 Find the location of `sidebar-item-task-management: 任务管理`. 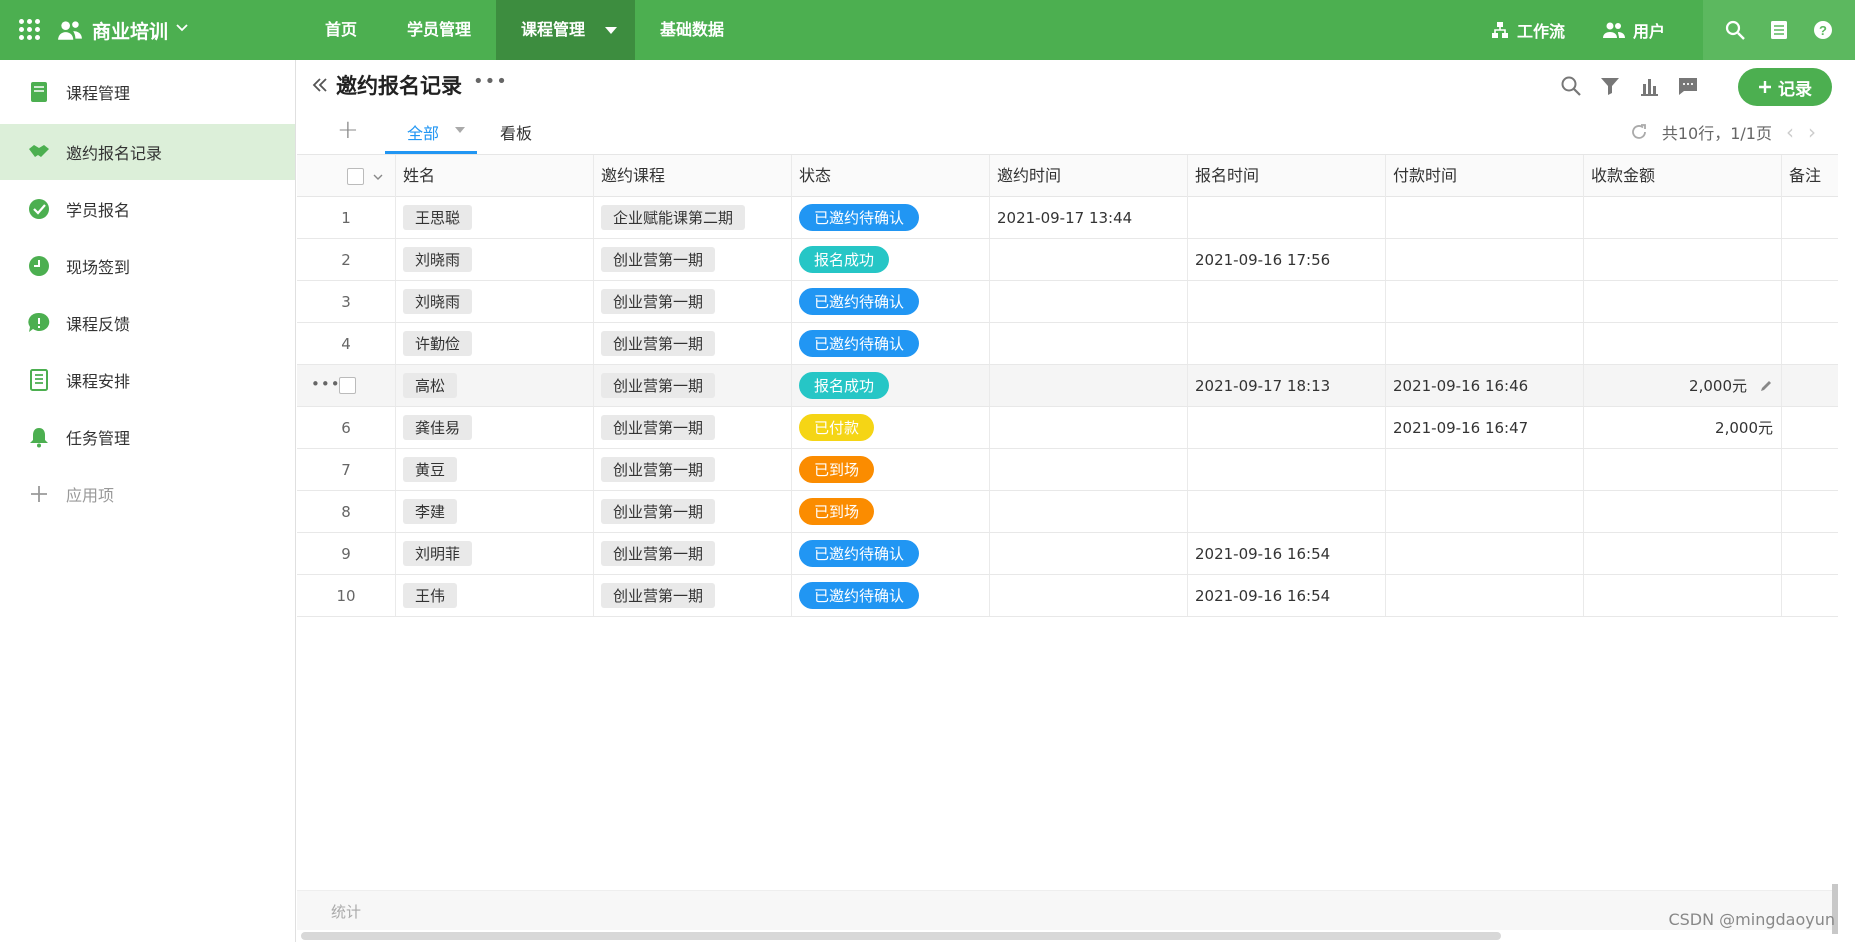

sidebar-item-task-management: 任务管理 is located at coordinates (147, 437).